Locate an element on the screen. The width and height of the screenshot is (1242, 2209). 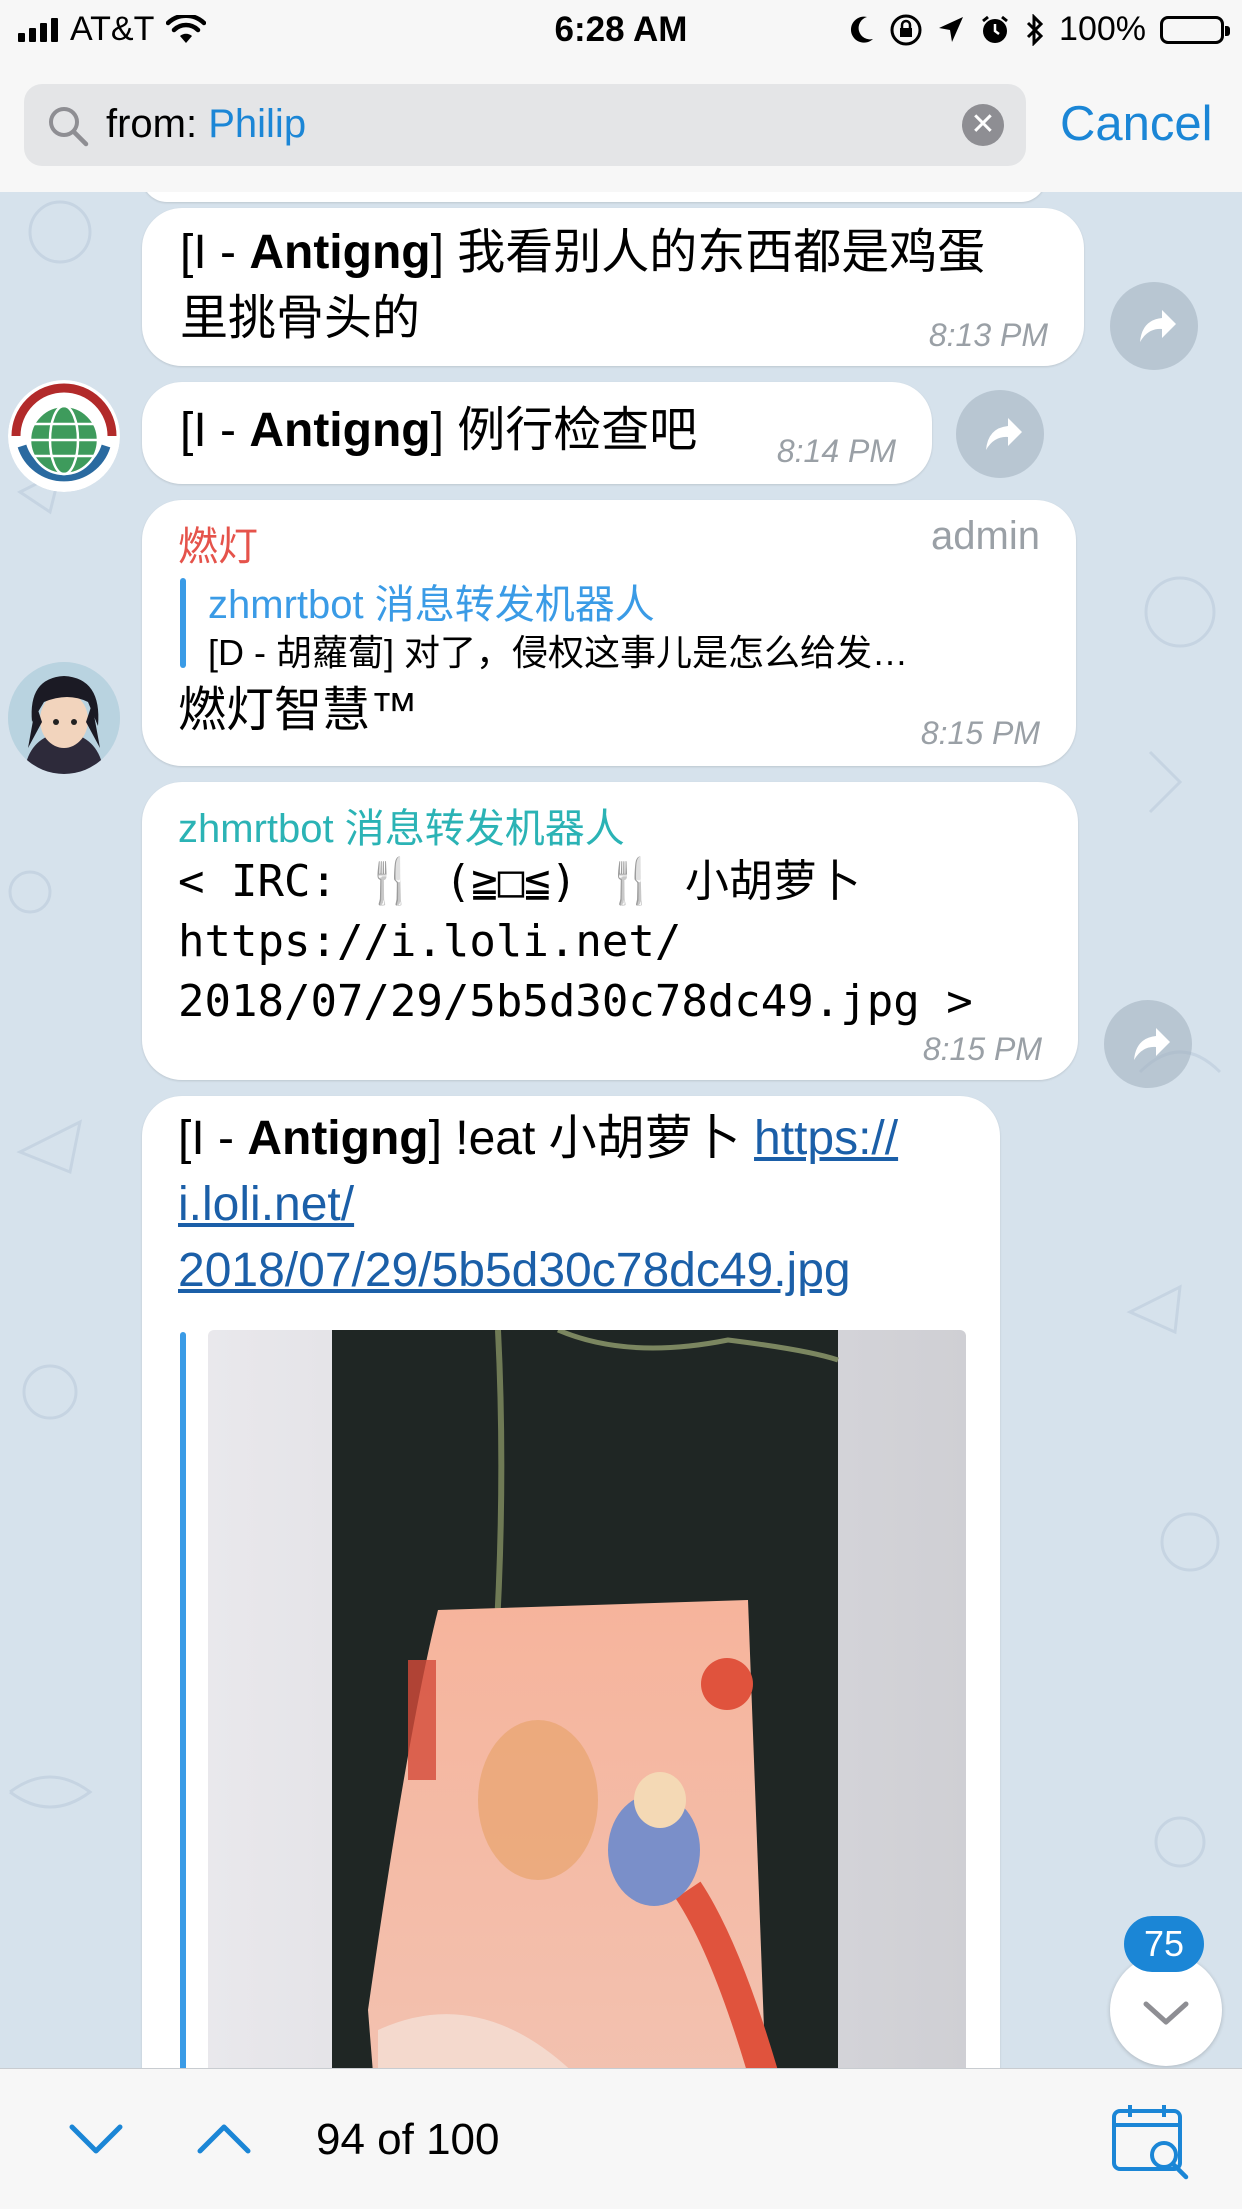
result-counter: 94 of 100 is located at coordinates (408, 2139).